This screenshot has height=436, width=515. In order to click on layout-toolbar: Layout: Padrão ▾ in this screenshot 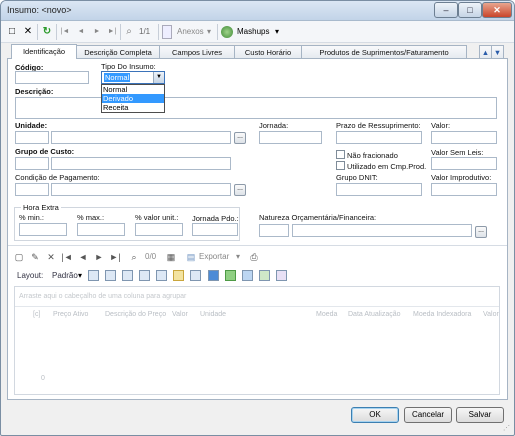, I will do `click(257, 276)`.